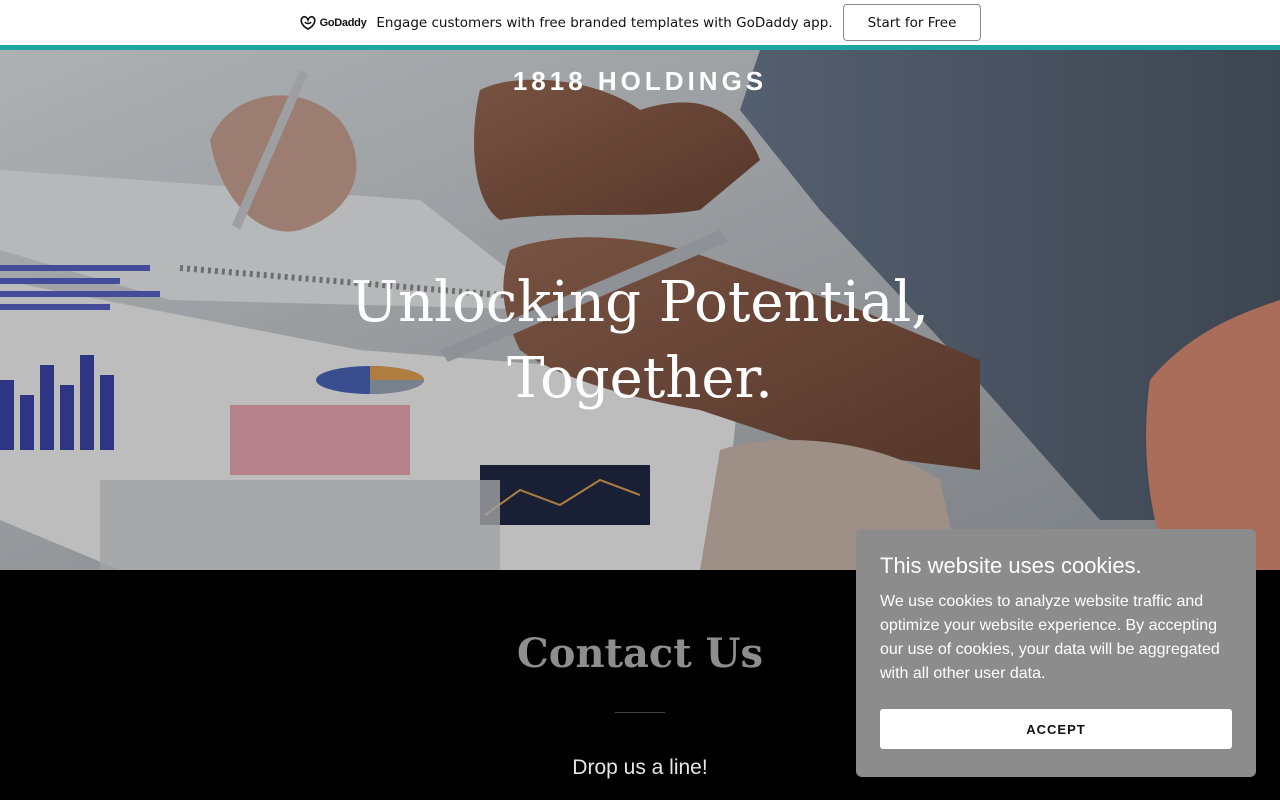 This screenshot has width=1280, height=800. What do you see at coordinates (640, 81) in the screenshot?
I see `site-brand: 1818 HOLDINGS` at bounding box center [640, 81].